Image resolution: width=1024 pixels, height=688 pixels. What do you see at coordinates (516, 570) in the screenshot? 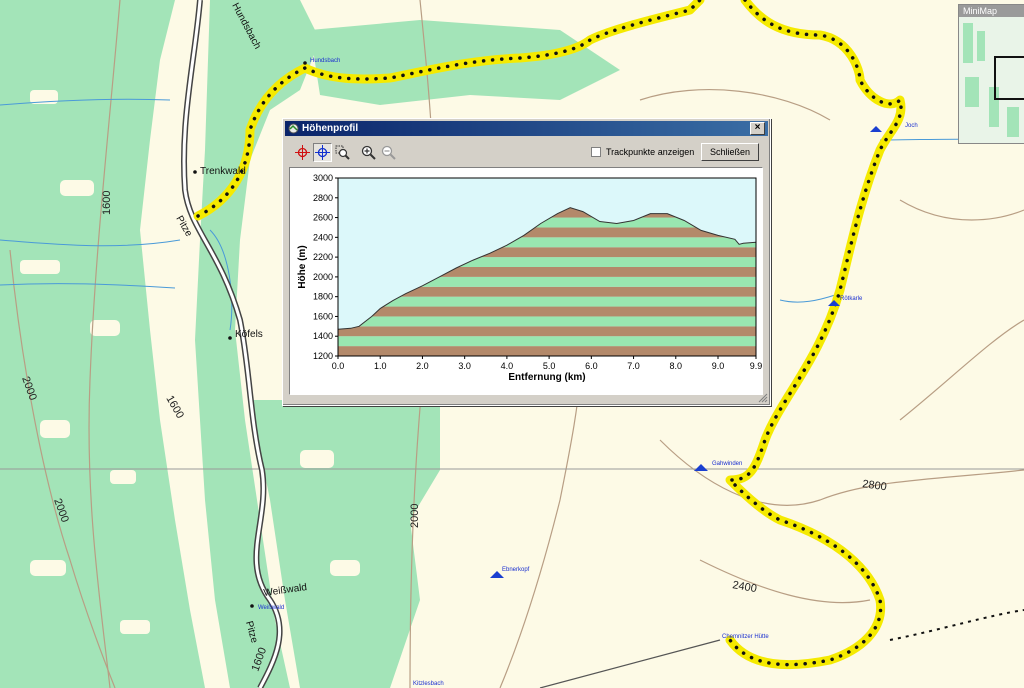
I see `poi-label: Ebnerkopf` at bounding box center [516, 570].